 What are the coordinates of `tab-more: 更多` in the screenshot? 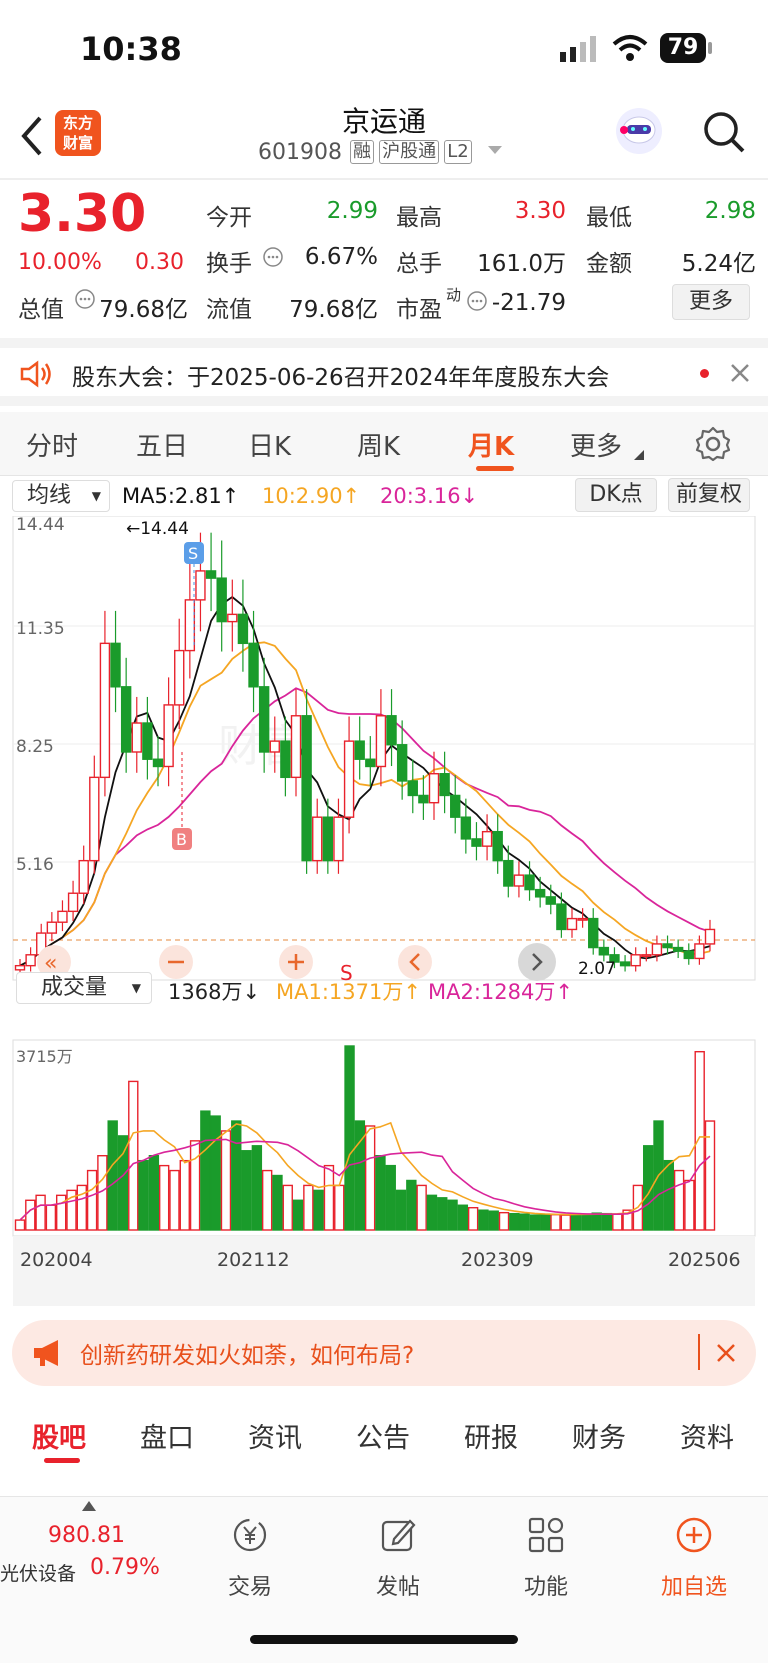 It's located at (596, 444).